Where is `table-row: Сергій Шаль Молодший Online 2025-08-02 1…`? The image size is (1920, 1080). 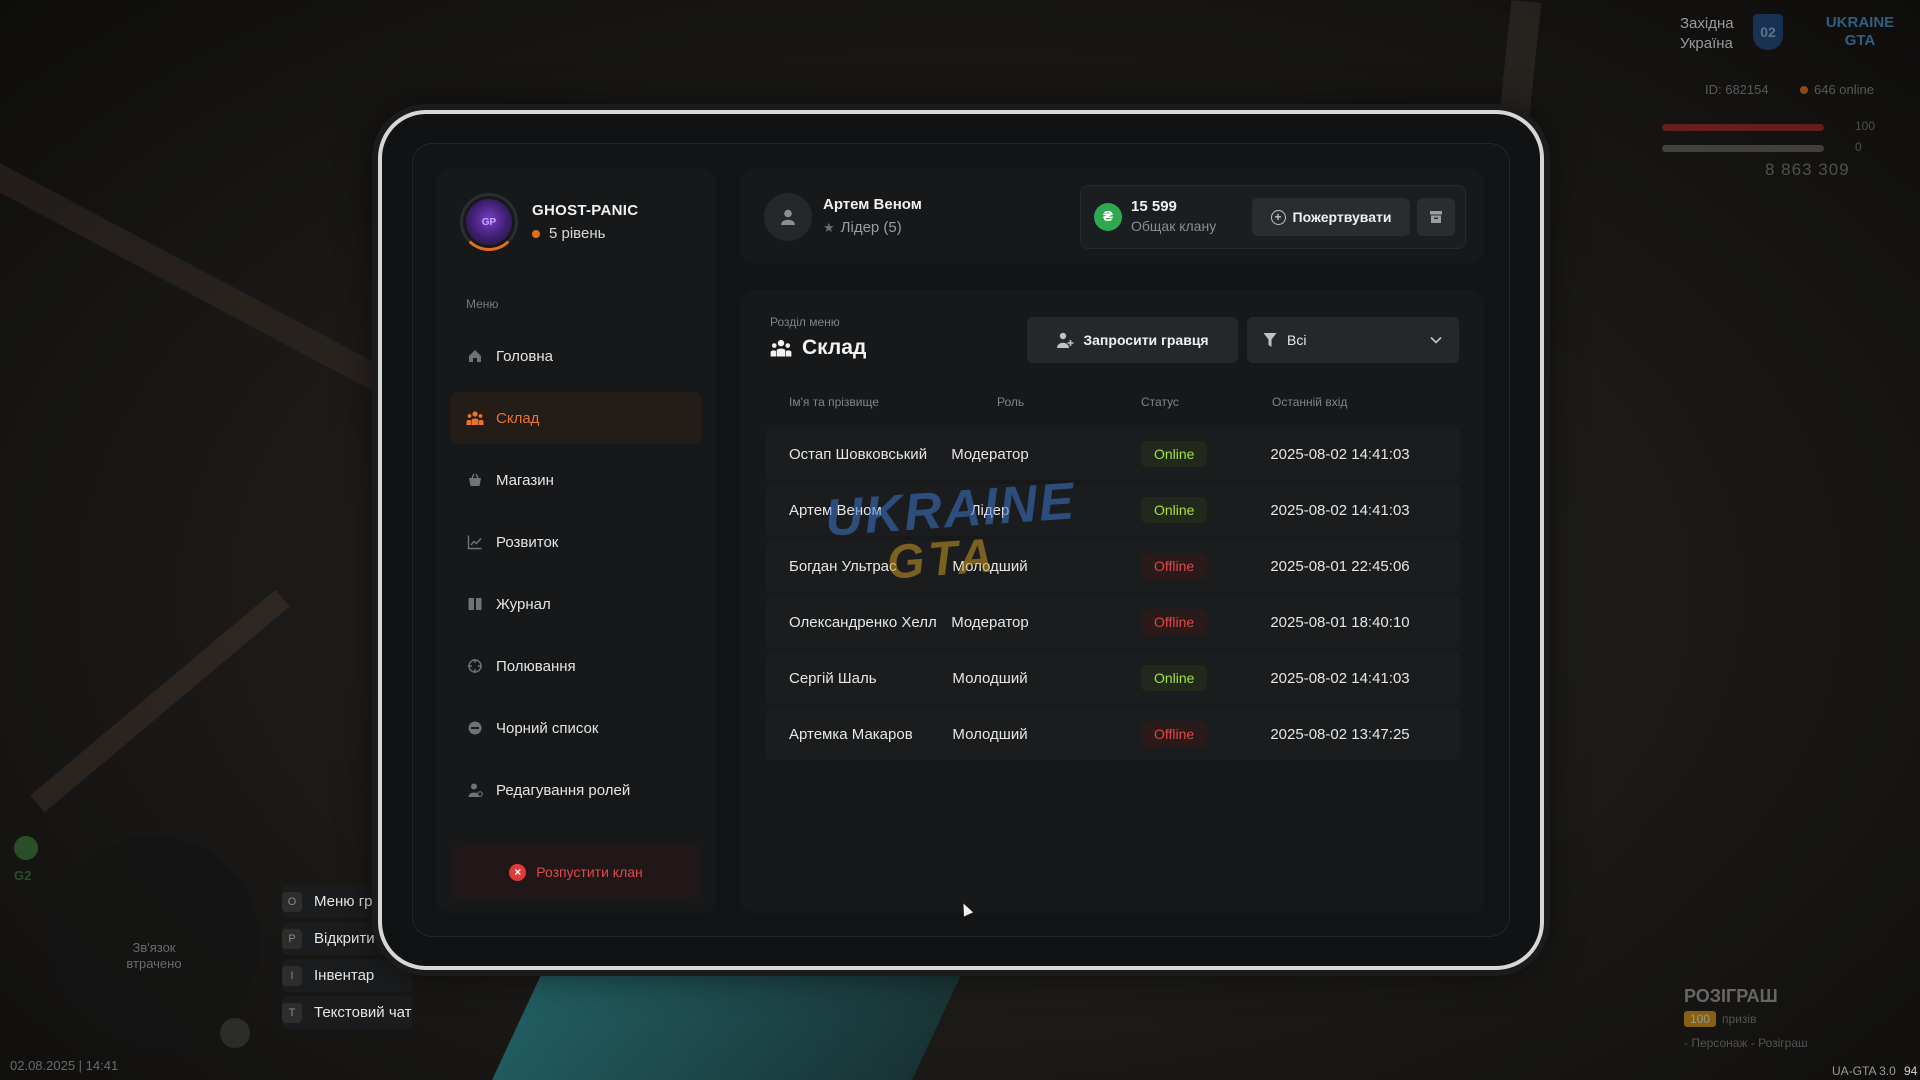 table-row: Сергій Шаль Молодший Online 2025-08-02 1… is located at coordinates (1112, 678).